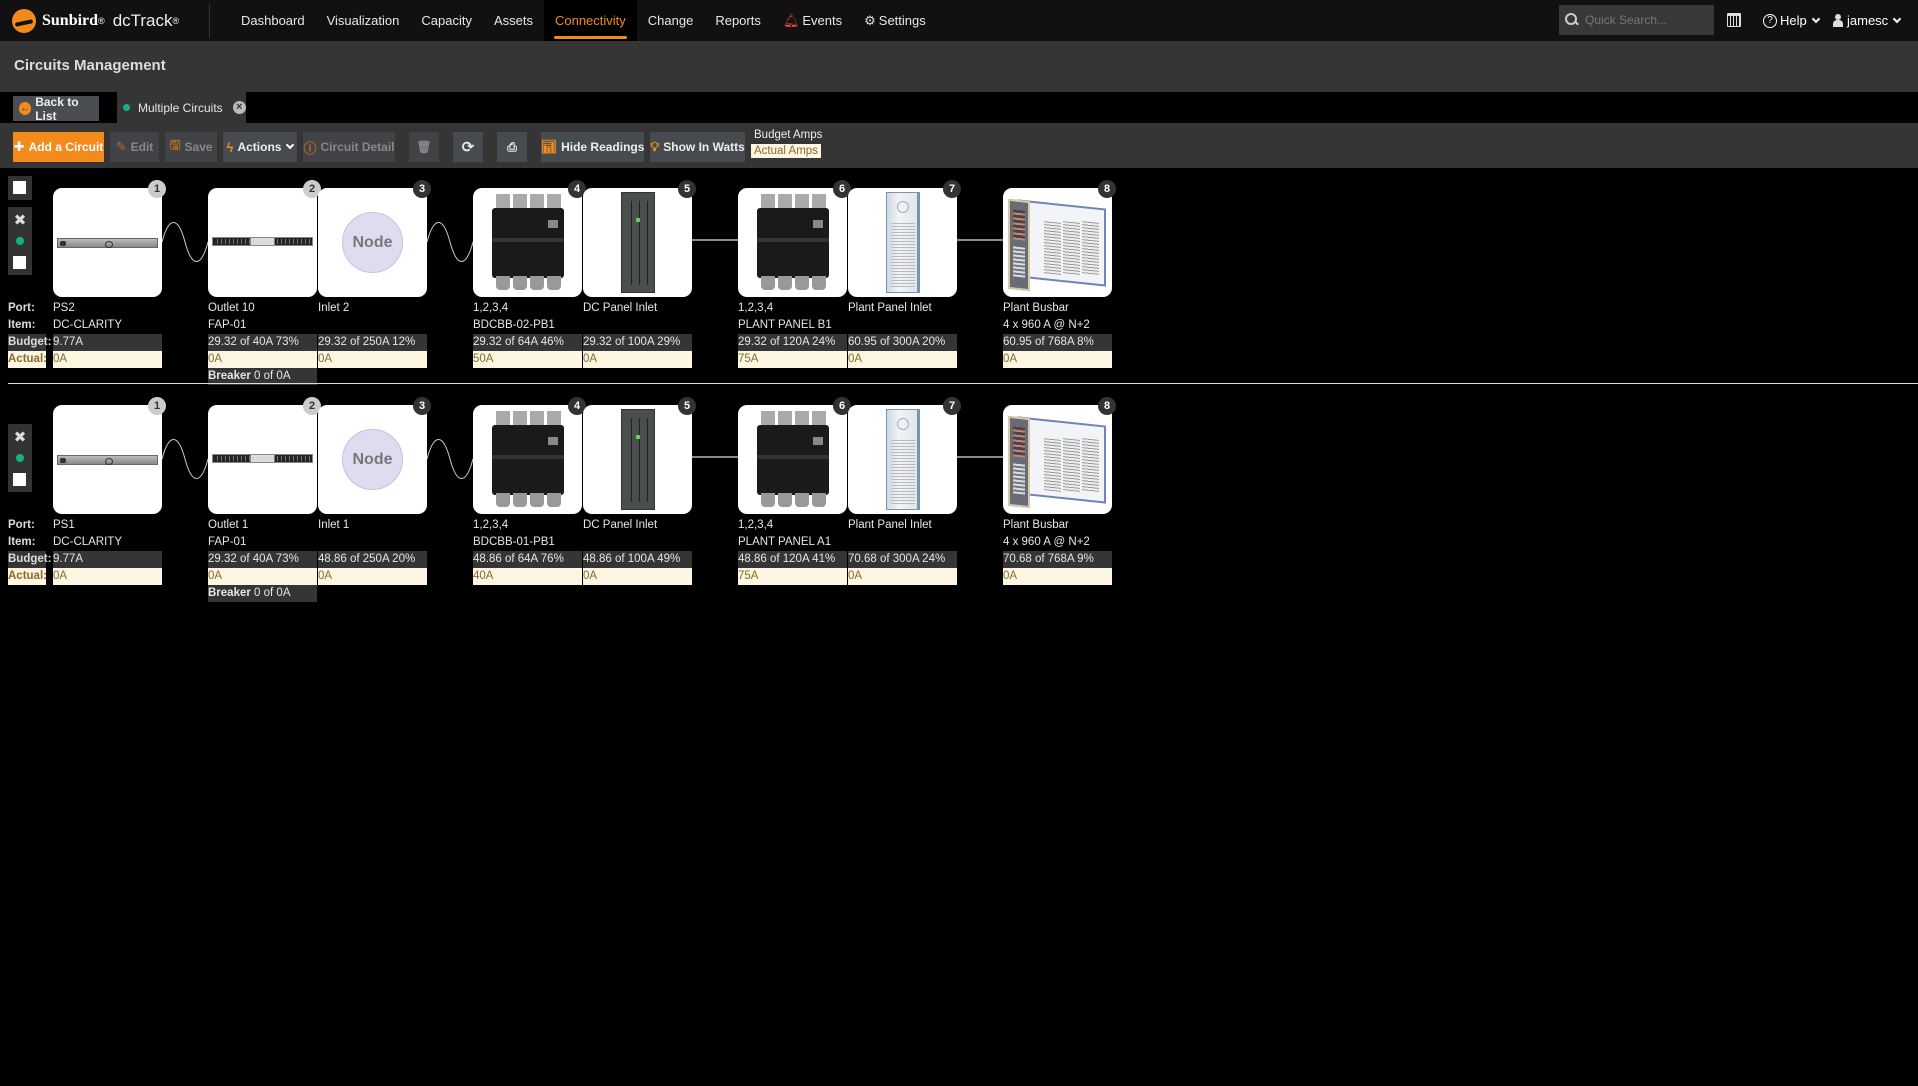 The image size is (1918, 1086). What do you see at coordinates (19, 187) in the screenshot?
I see `select-all-checkbox` at bounding box center [19, 187].